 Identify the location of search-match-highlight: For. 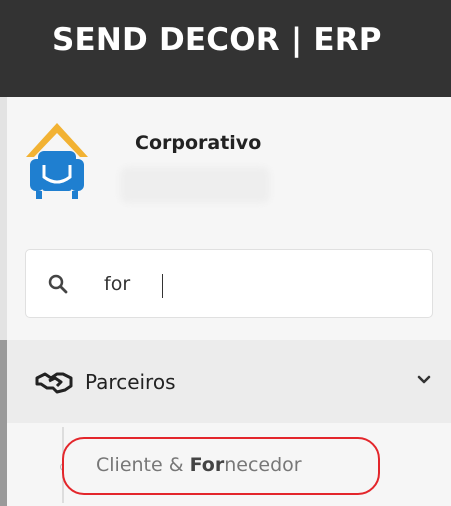
(207, 465).